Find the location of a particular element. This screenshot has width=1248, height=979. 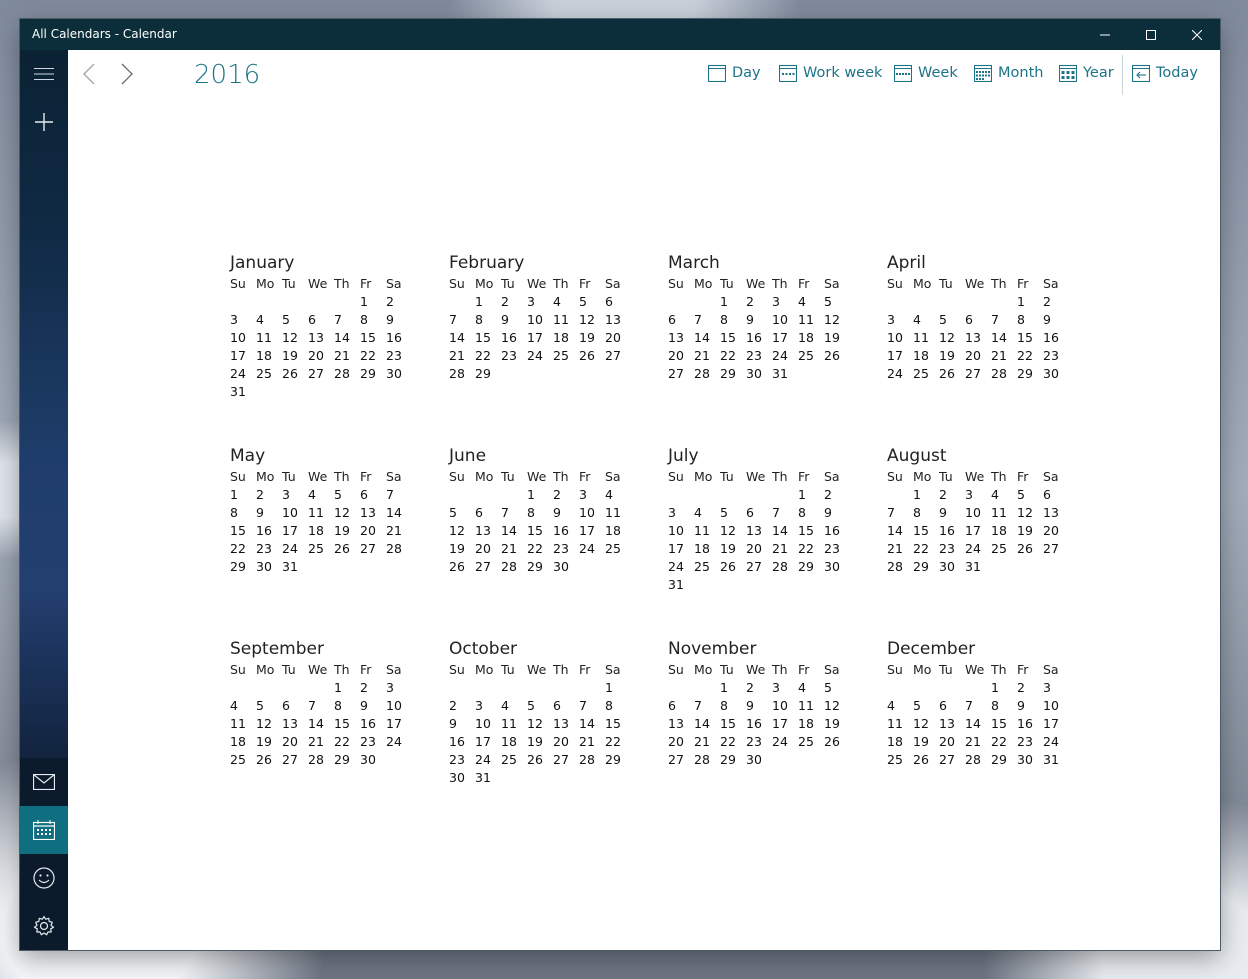

day-cell: 3 is located at coordinates (1056, 688).